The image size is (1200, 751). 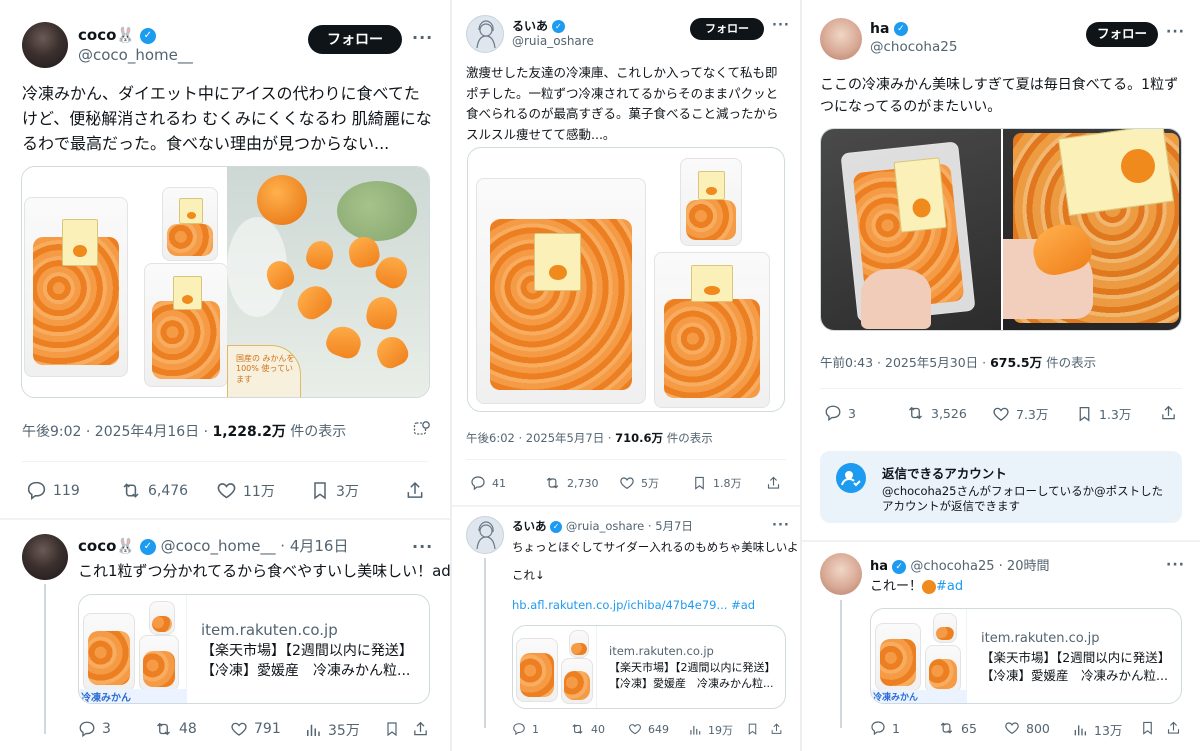 What do you see at coordinates (957, 728) in the screenshot?
I see `repost-button: 65` at bounding box center [957, 728].